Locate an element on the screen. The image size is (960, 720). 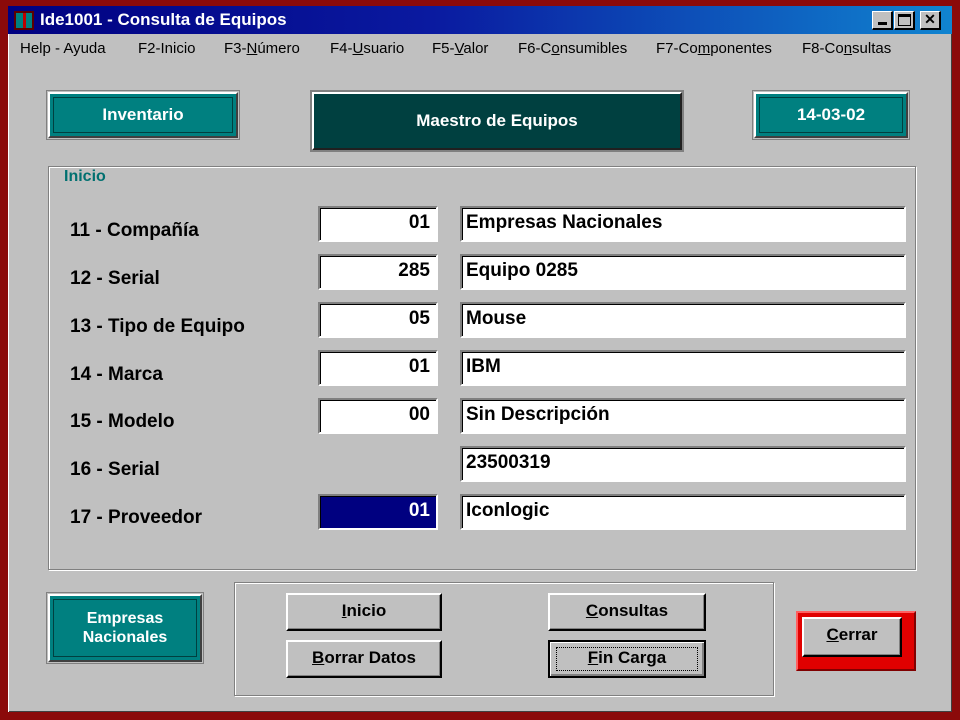
close-icon: ✕ is located at coordinates (930, 19).